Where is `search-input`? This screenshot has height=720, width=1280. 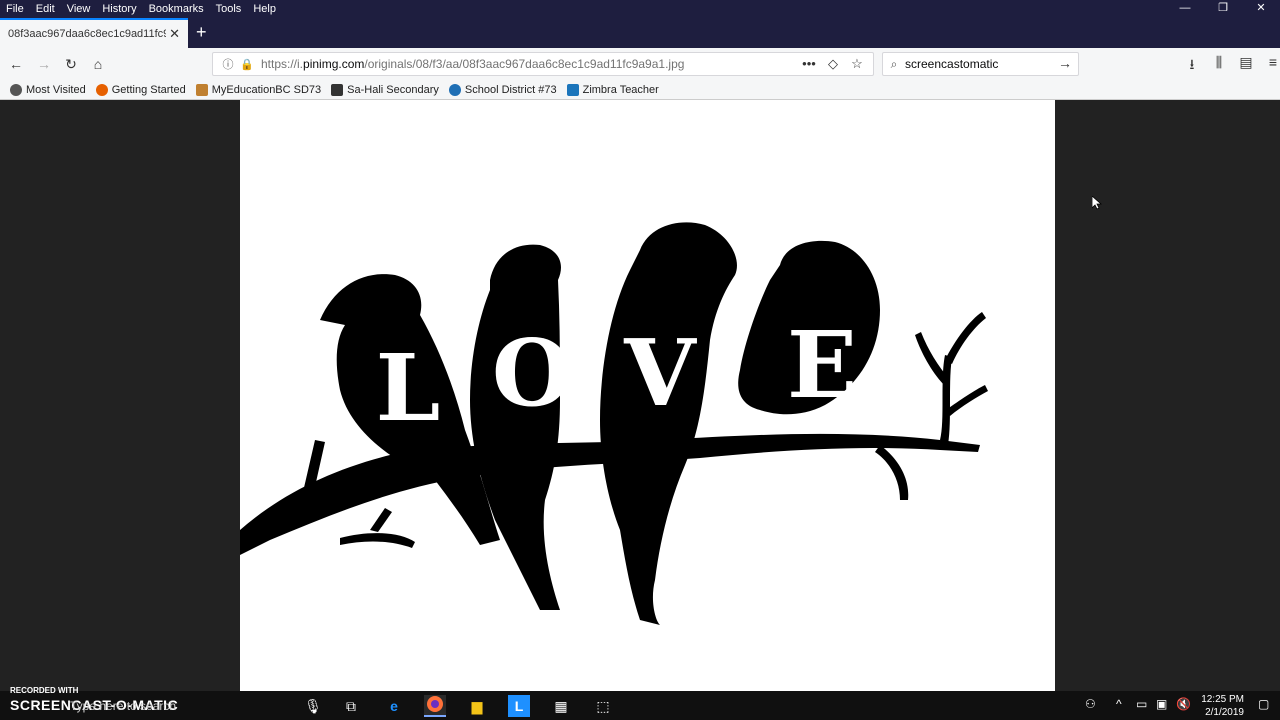
search-input is located at coordinates (980, 64).